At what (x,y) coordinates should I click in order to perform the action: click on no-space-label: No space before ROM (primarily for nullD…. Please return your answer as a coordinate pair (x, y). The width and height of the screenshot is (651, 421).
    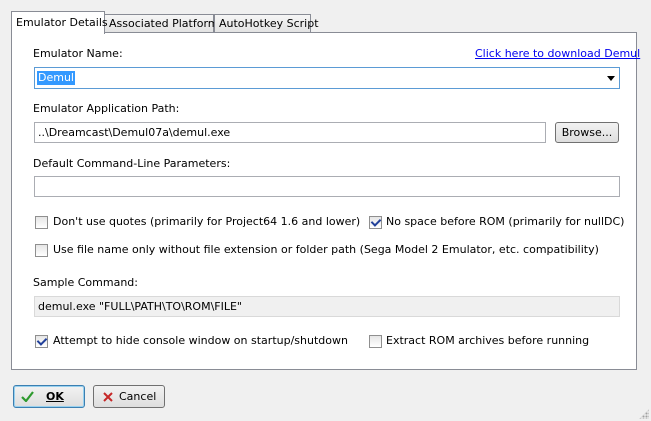
    Looking at the image, I should click on (505, 221).